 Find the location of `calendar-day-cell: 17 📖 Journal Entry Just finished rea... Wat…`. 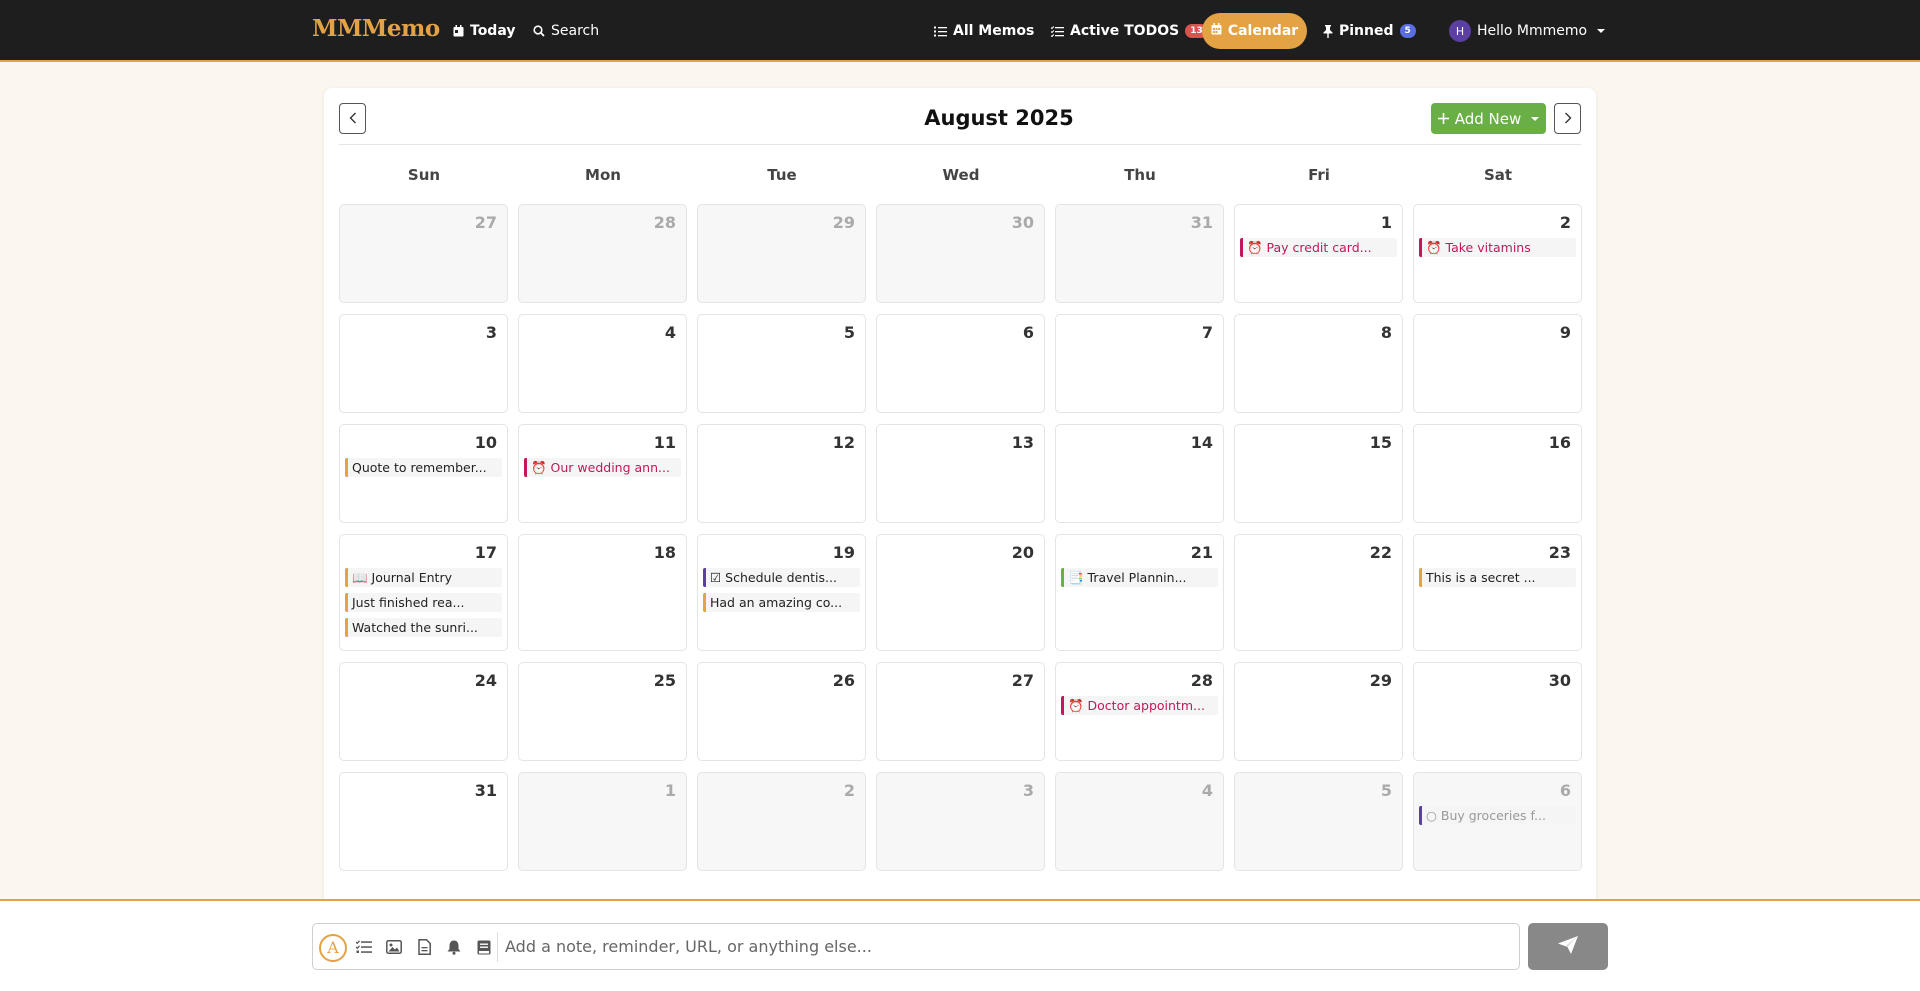

calendar-day-cell: 17 📖 Journal Entry Just finished rea... Wat… is located at coordinates (423, 592).